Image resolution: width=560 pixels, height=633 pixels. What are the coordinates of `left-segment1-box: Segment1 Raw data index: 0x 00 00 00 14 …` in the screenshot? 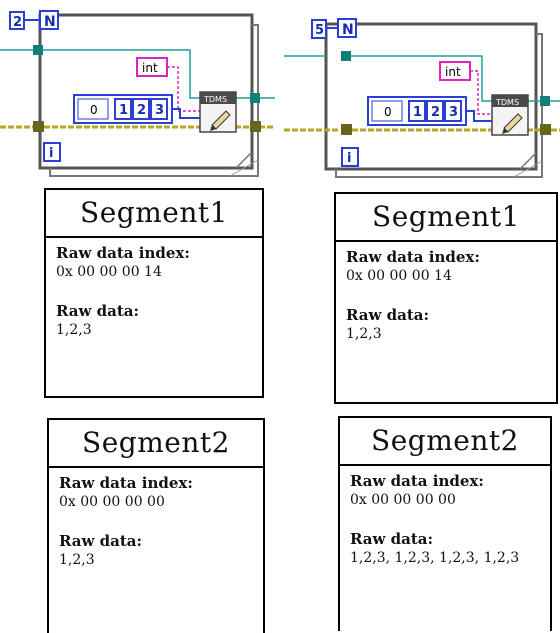 It's located at (154, 293).